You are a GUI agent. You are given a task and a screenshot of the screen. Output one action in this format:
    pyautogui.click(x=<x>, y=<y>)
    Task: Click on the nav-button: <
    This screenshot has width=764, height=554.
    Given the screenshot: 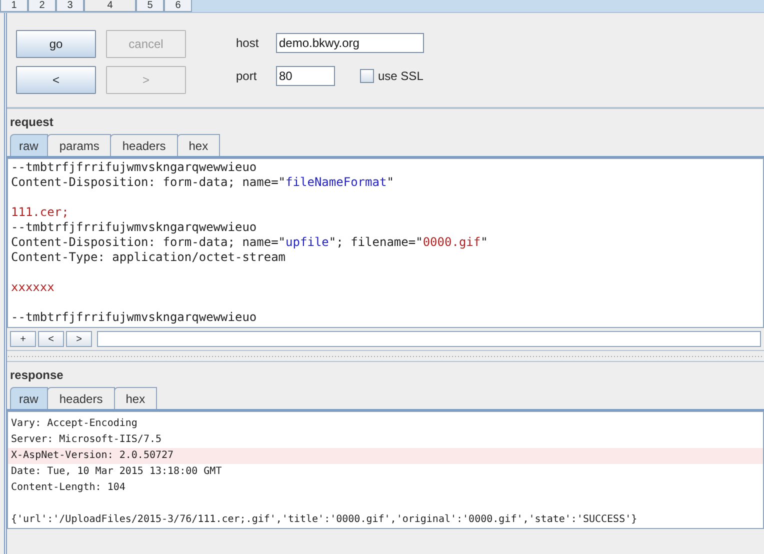 What is the action you would take?
    pyautogui.click(x=51, y=339)
    